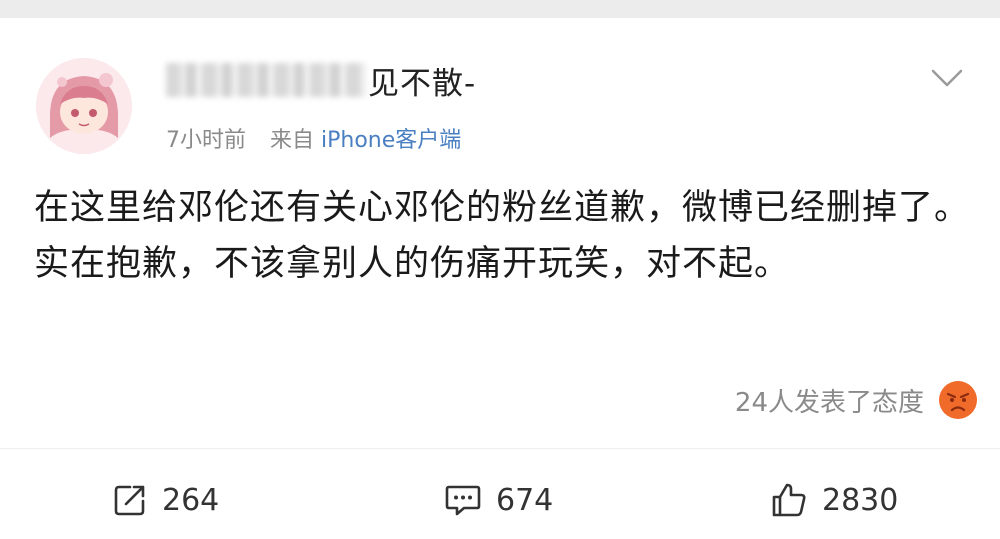 The height and width of the screenshot is (539, 1000). I want to click on post-meta: 7小时前 来自 iPhone客户端, so click(313, 138).